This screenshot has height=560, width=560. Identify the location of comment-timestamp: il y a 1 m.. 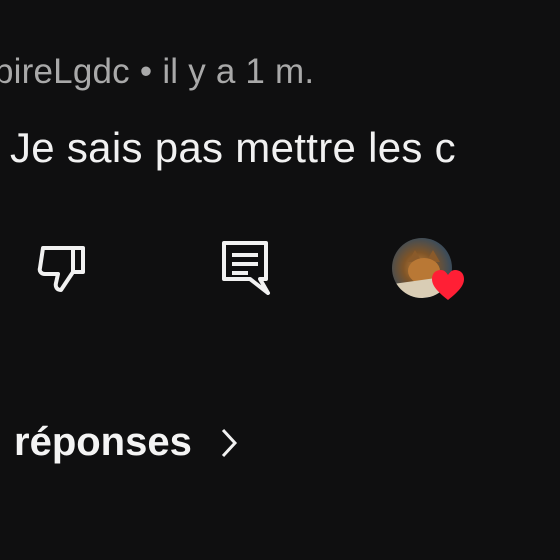
(238, 71).